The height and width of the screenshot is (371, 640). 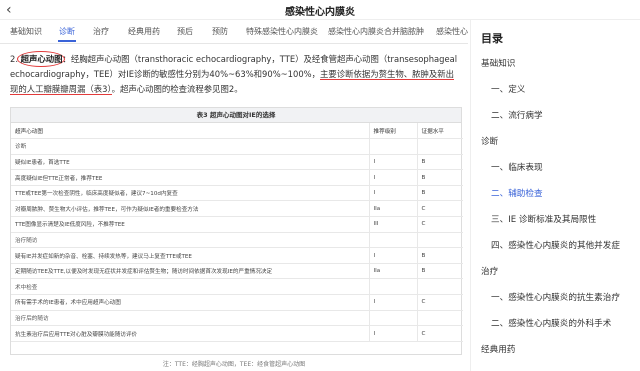 I want to click on tab-basics: 基础知识, so click(x=26, y=31).